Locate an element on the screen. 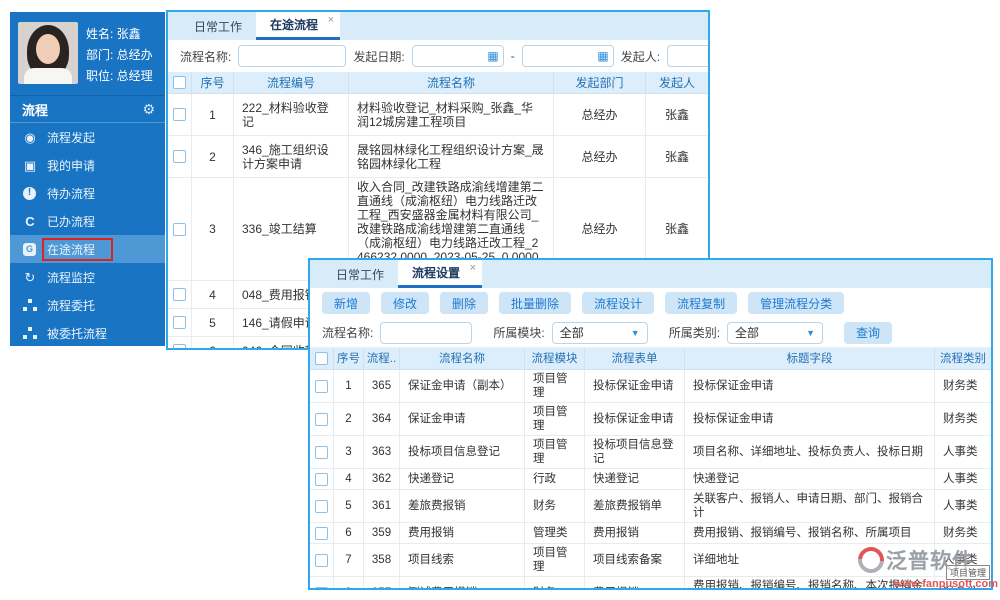 Image resolution: width=1000 pixels, height=600 pixels. tab-label: 流程设置 is located at coordinates (436, 273).